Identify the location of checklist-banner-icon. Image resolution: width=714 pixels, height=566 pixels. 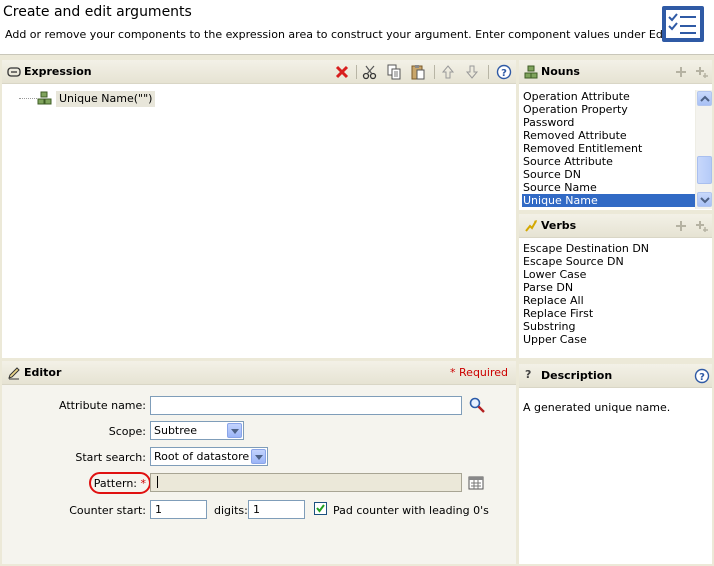
(683, 24).